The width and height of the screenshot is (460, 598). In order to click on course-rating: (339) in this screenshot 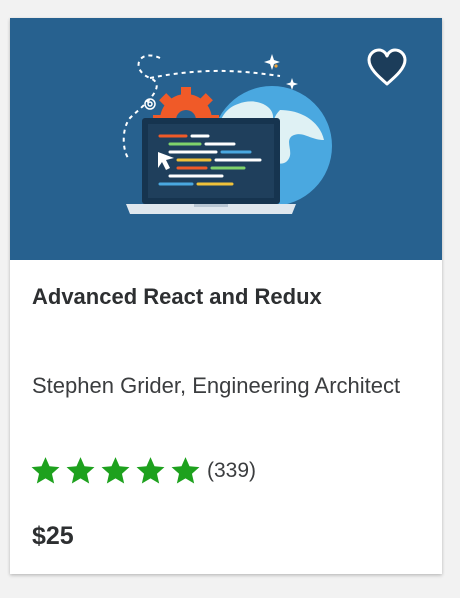, I will do `click(143, 471)`.